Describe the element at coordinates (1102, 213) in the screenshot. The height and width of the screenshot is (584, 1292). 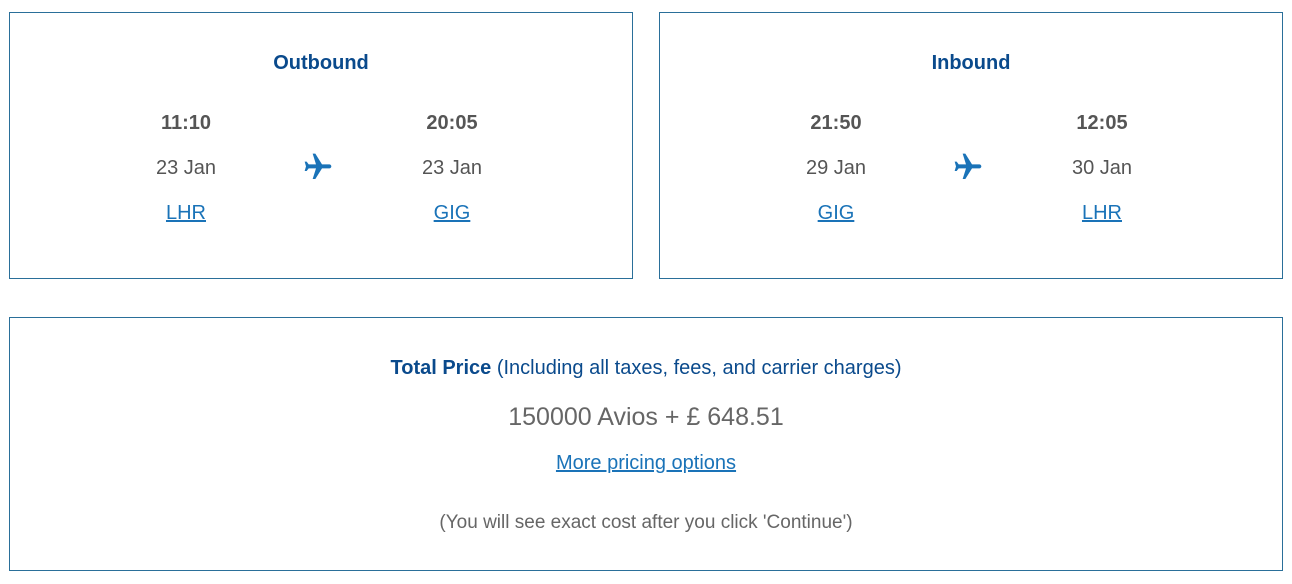
I see `inbound-arrival-airport-link: LHR` at that location.